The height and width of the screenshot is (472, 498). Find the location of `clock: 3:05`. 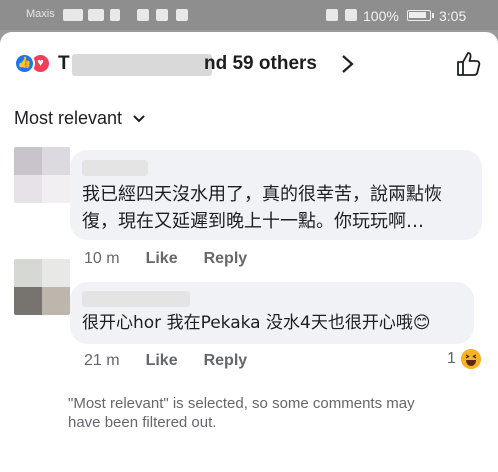

clock: 3:05 is located at coordinates (453, 16).